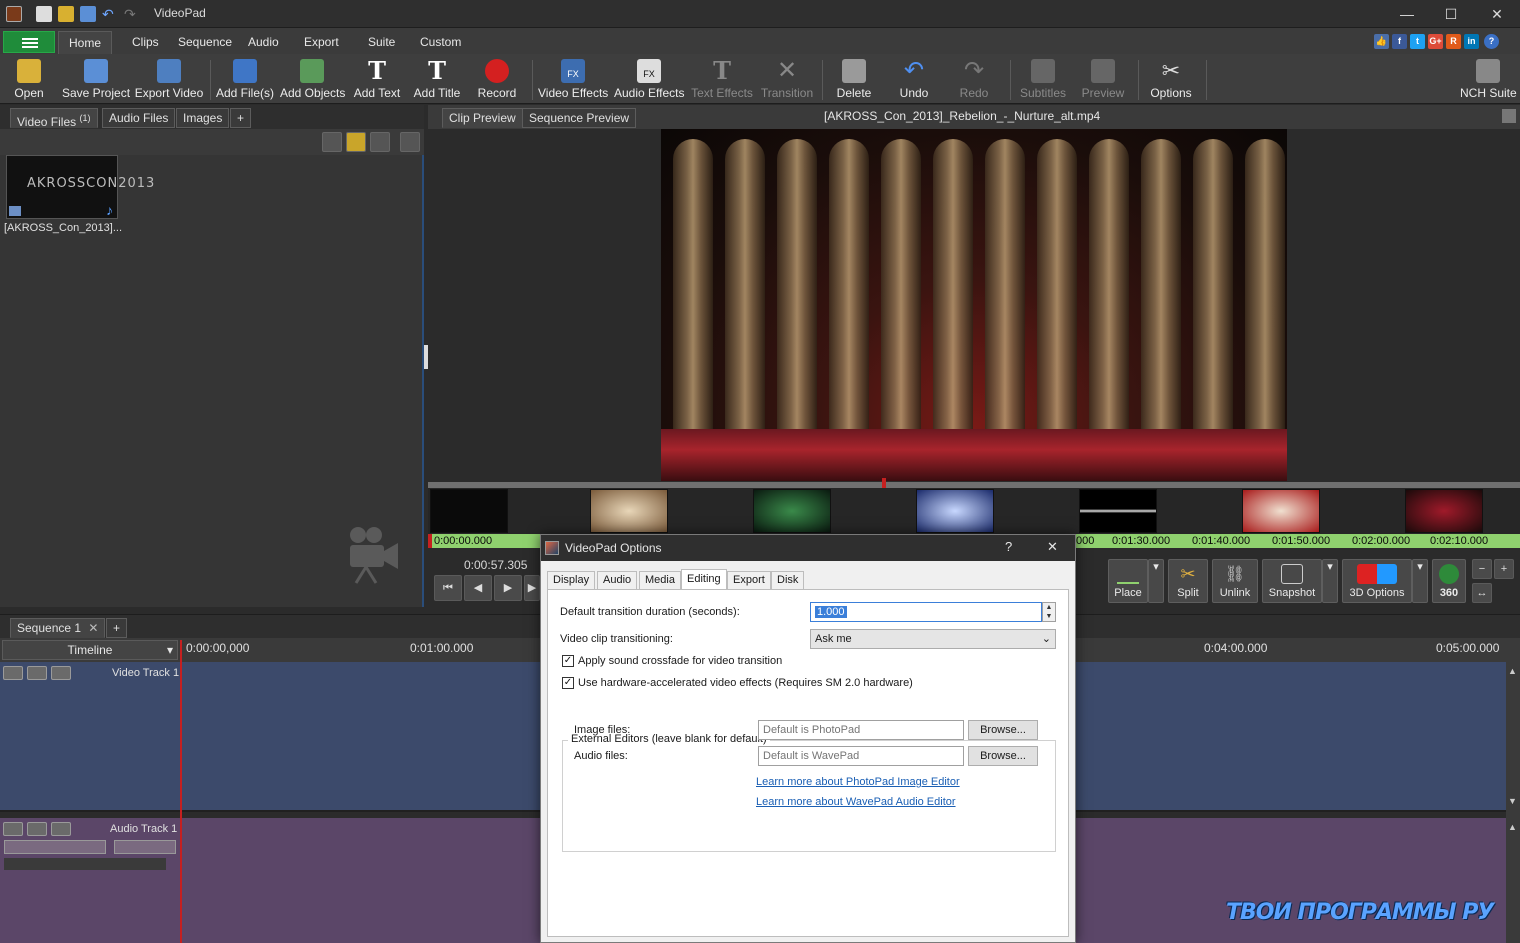 The height and width of the screenshot is (943, 1520). Describe the element at coordinates (1420, 581) in the screenshot. I see `3d-options-dropdown: ▾` at that location.